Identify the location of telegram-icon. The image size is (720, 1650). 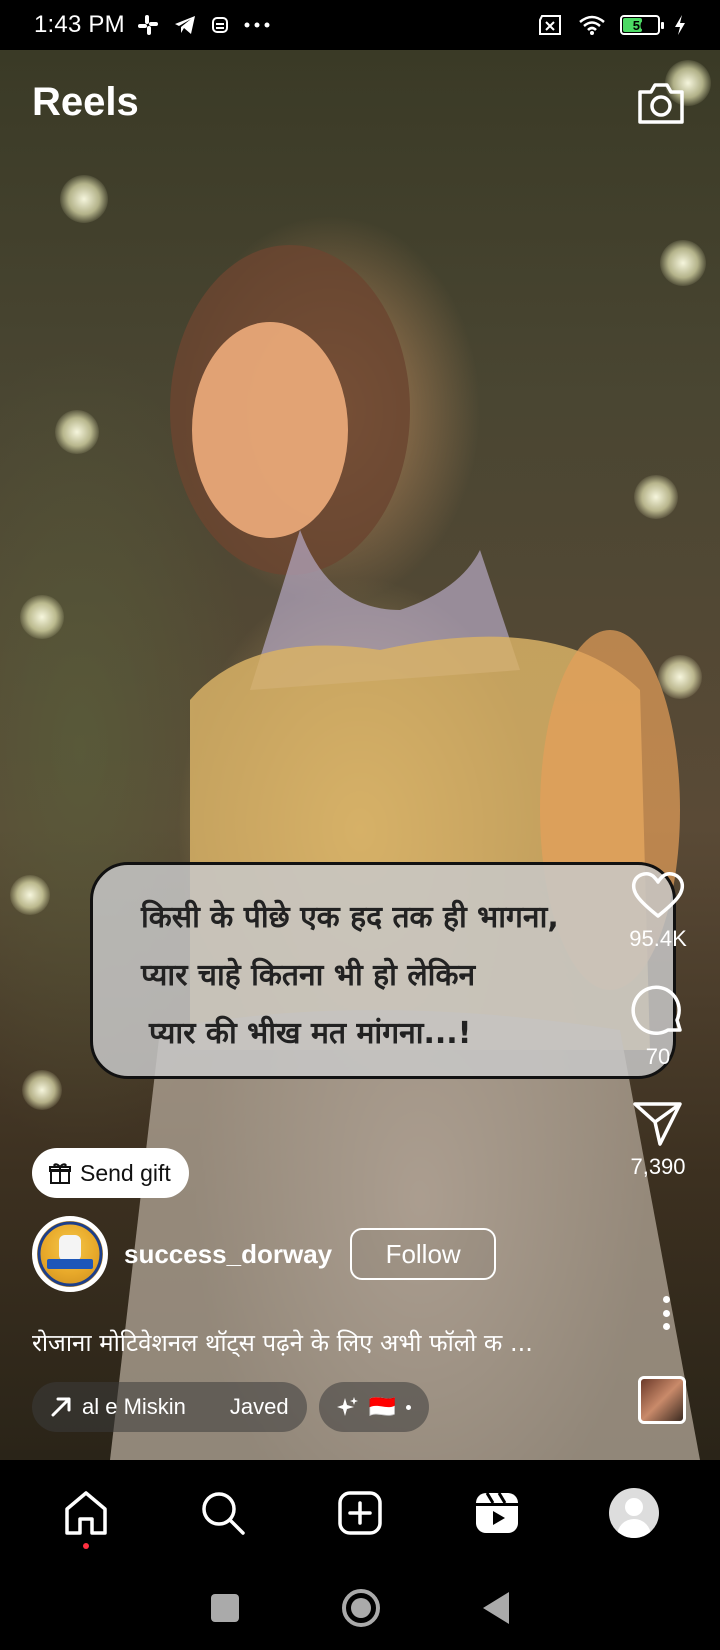
(184, 25).